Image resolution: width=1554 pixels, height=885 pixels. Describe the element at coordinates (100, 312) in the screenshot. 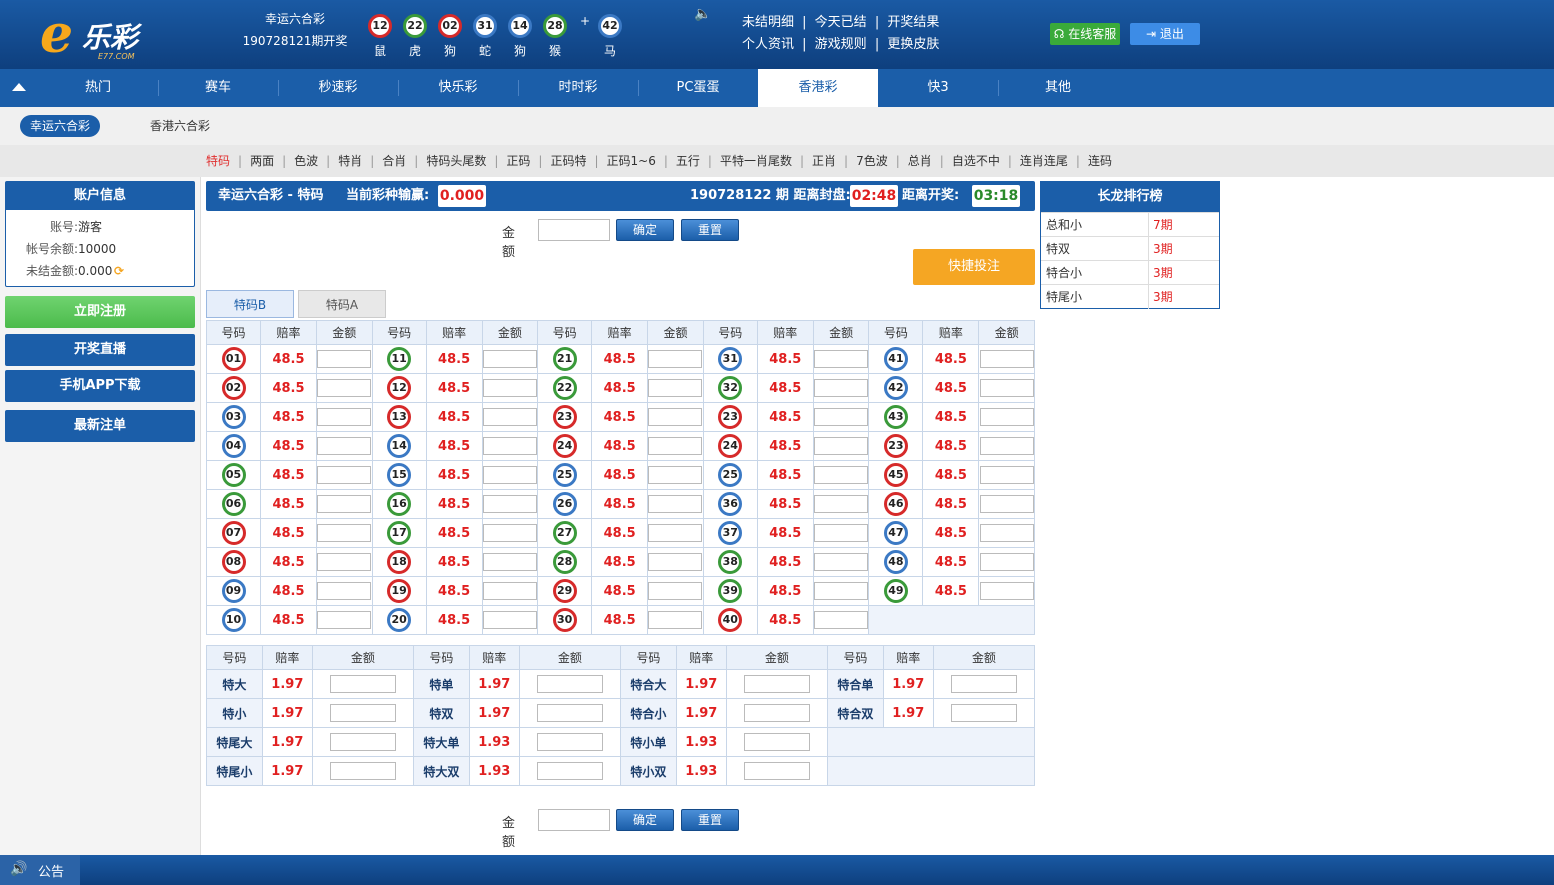

I see `register-button: 立即注册` at that location.